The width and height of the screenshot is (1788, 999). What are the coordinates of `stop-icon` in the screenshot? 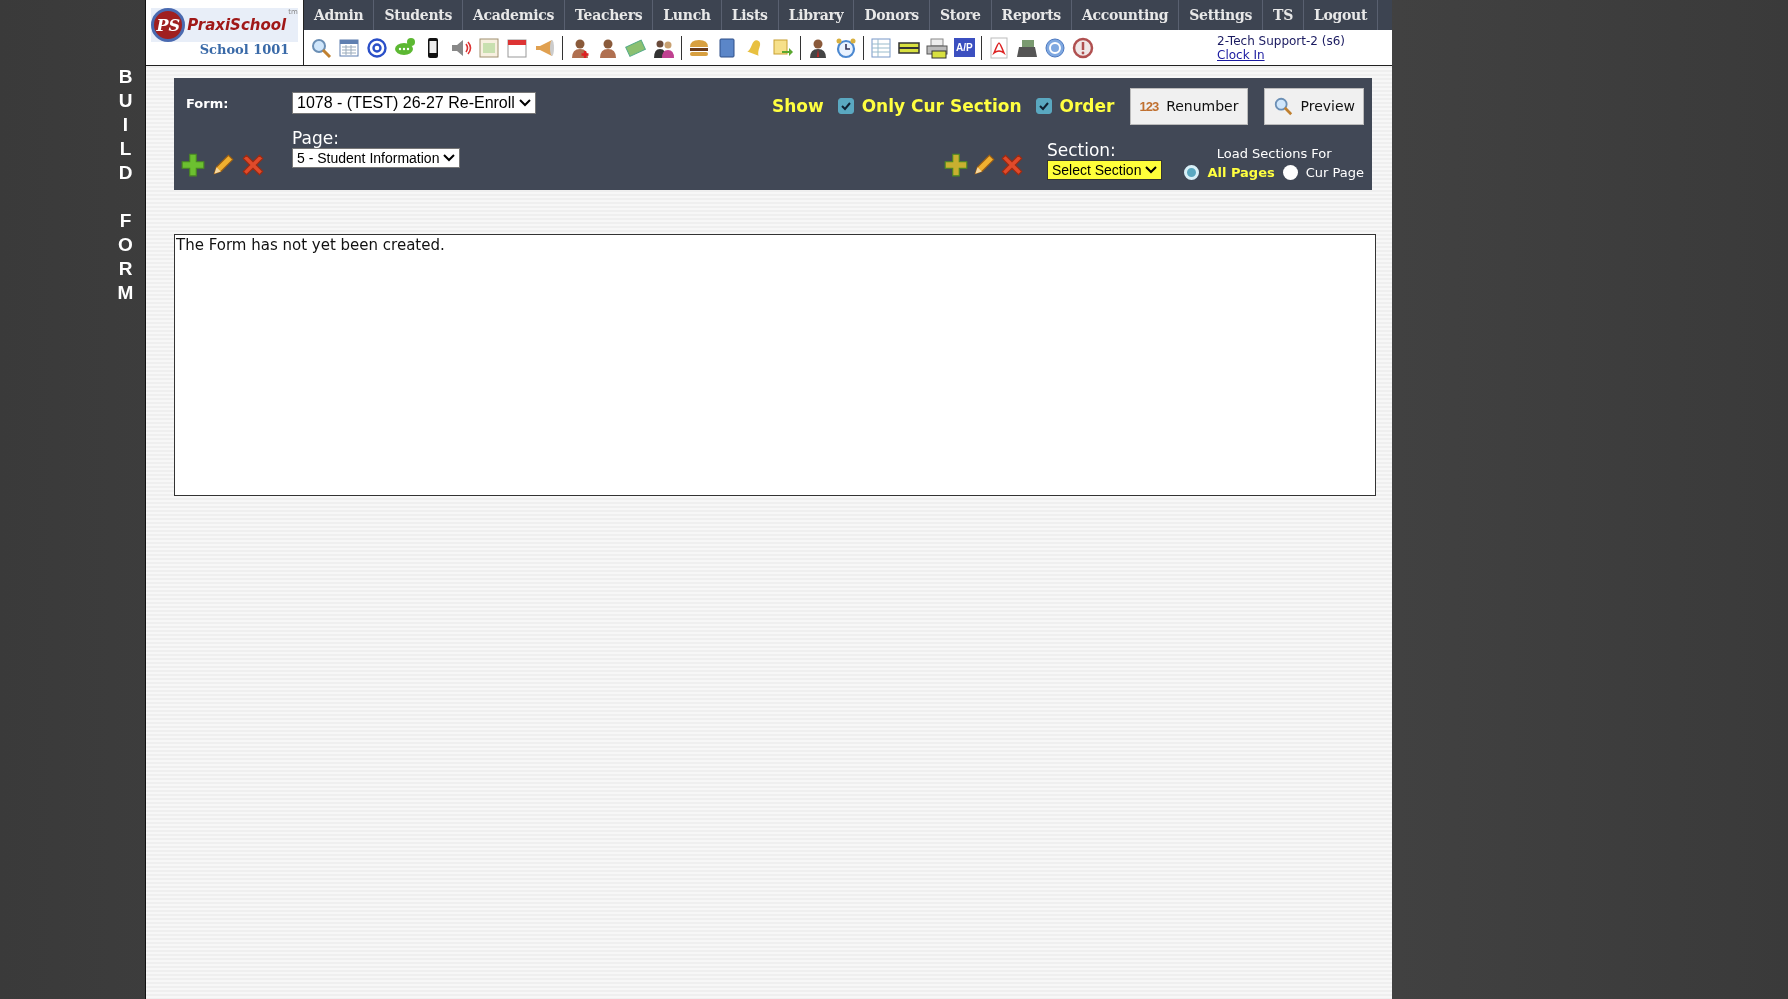 It's located at (1082, 47).